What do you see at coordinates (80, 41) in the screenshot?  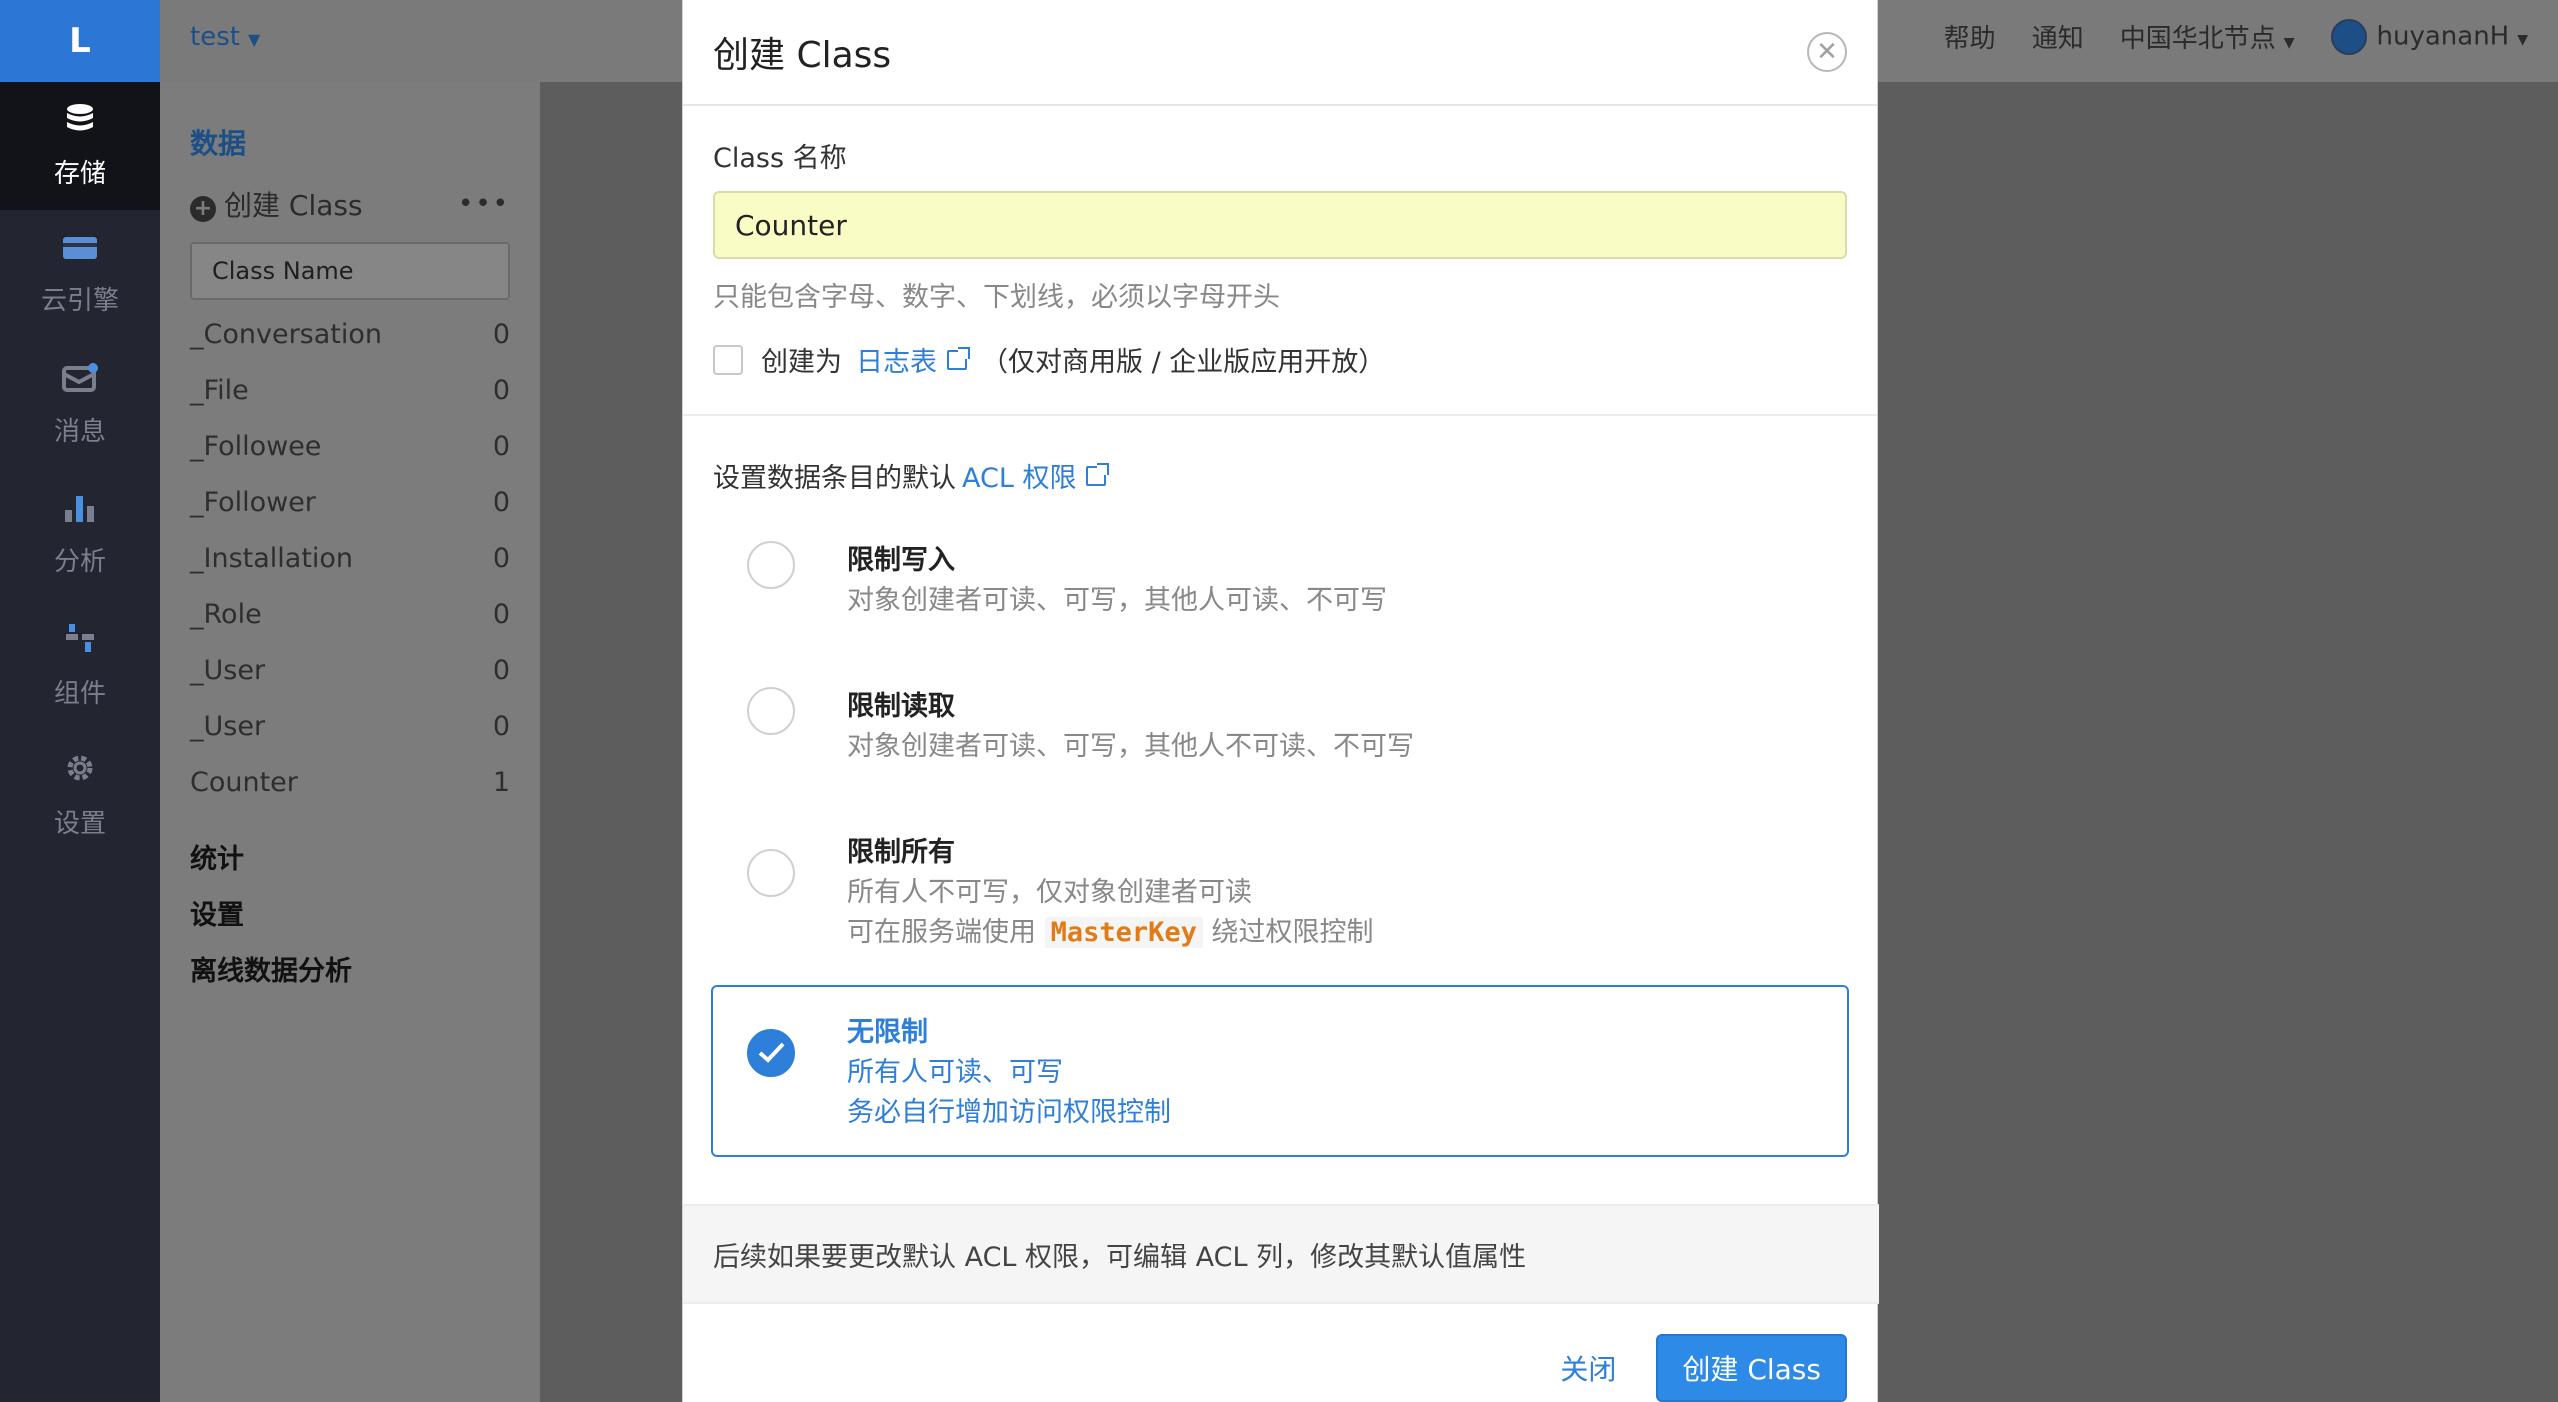 I see `app-logo: L` at bounding box center [80, 41].